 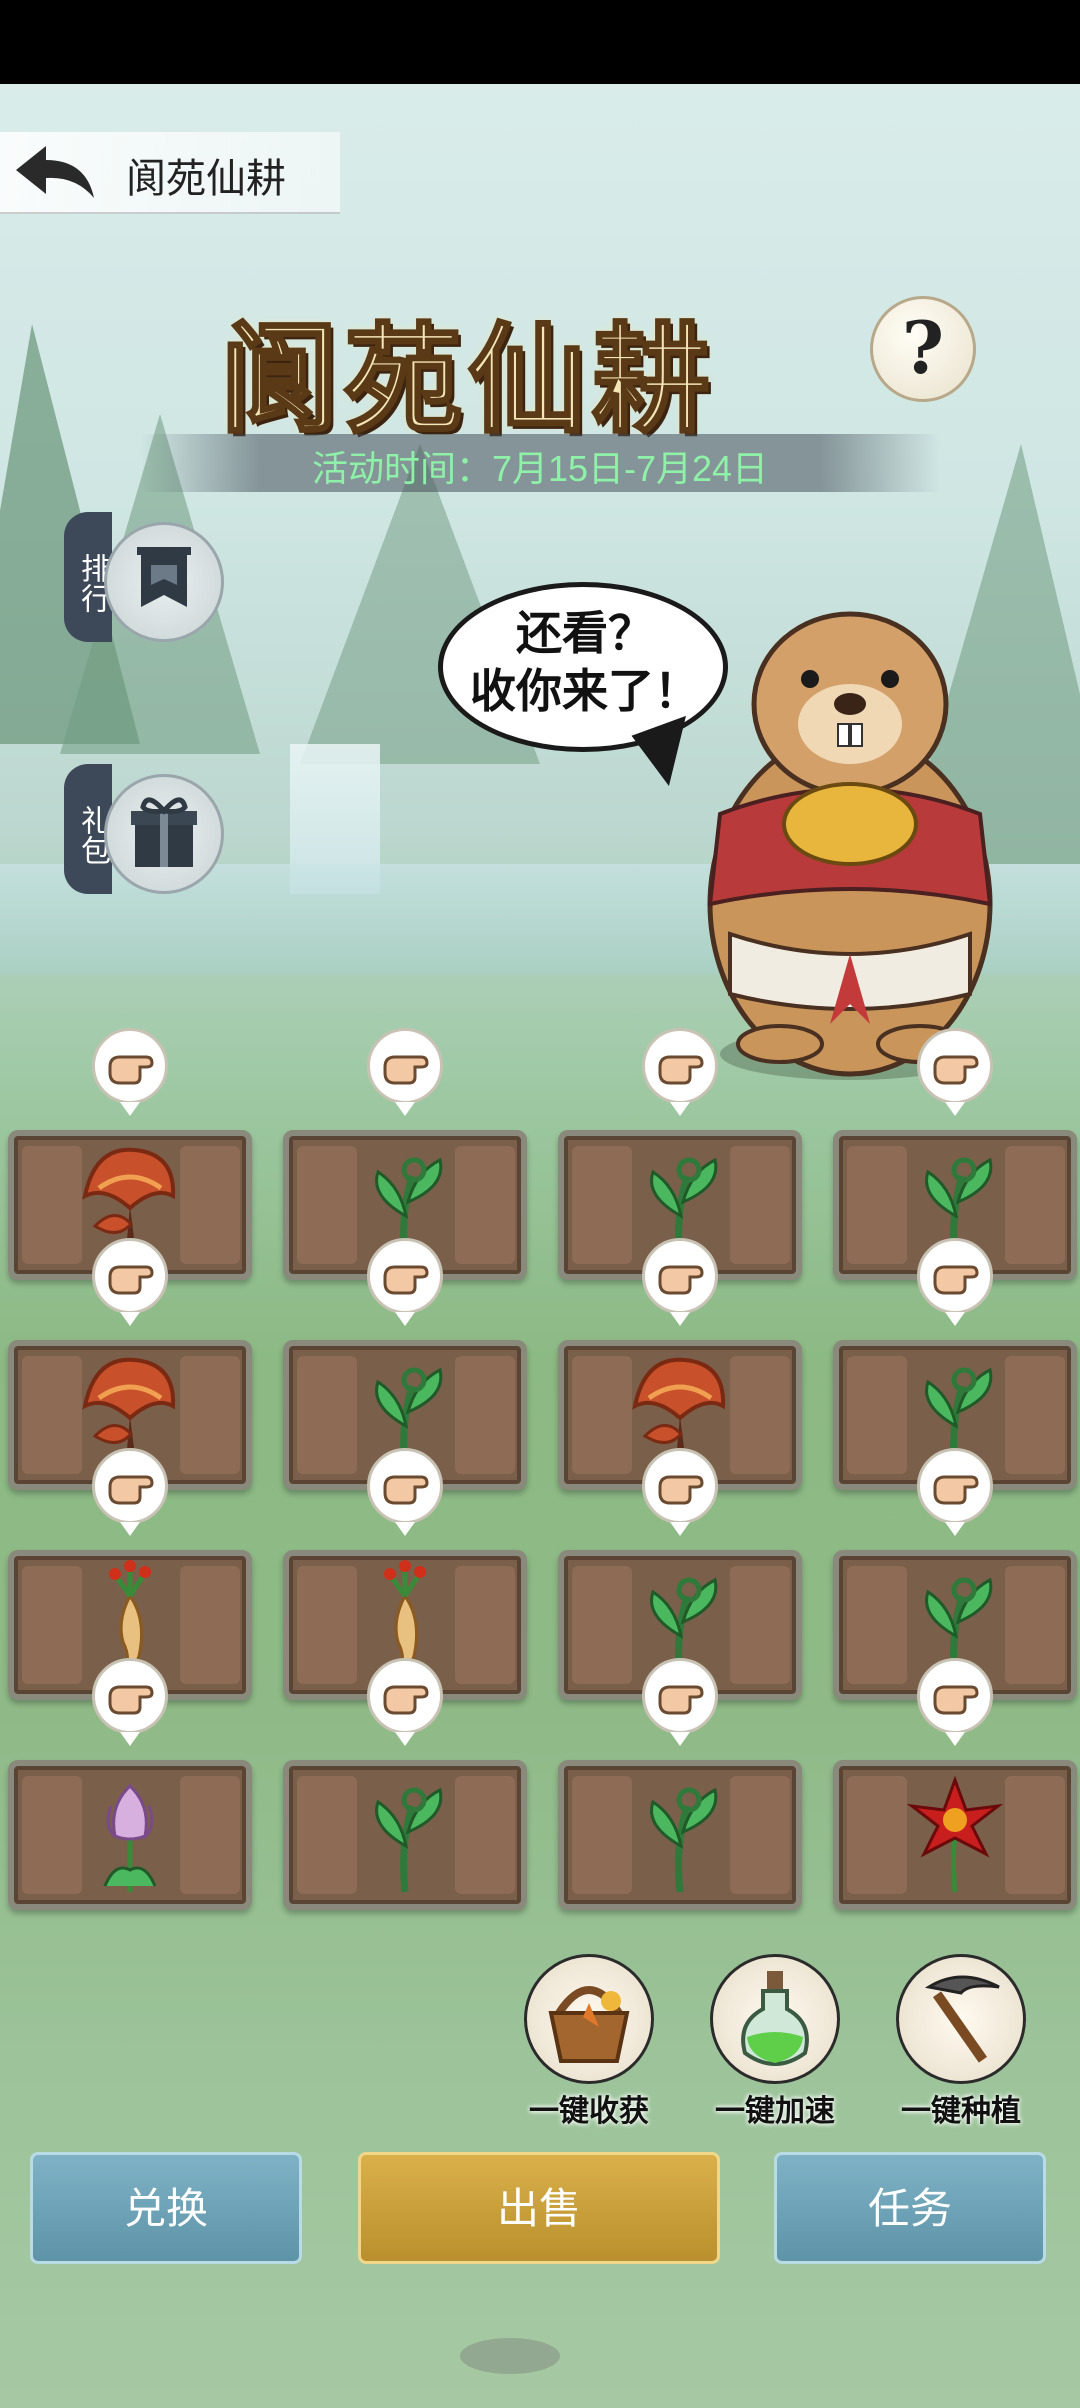 I want to click on ranking-button, so click(x=164, y=582).